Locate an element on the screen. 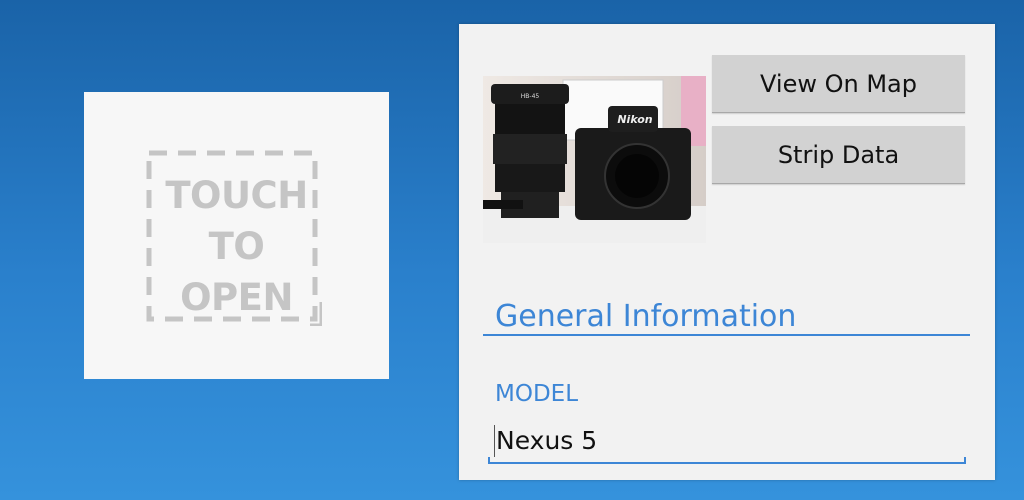 The height and width of the screenshot is (500, 1024). open-line-3: OPEN is located at coordinates (236, 297).